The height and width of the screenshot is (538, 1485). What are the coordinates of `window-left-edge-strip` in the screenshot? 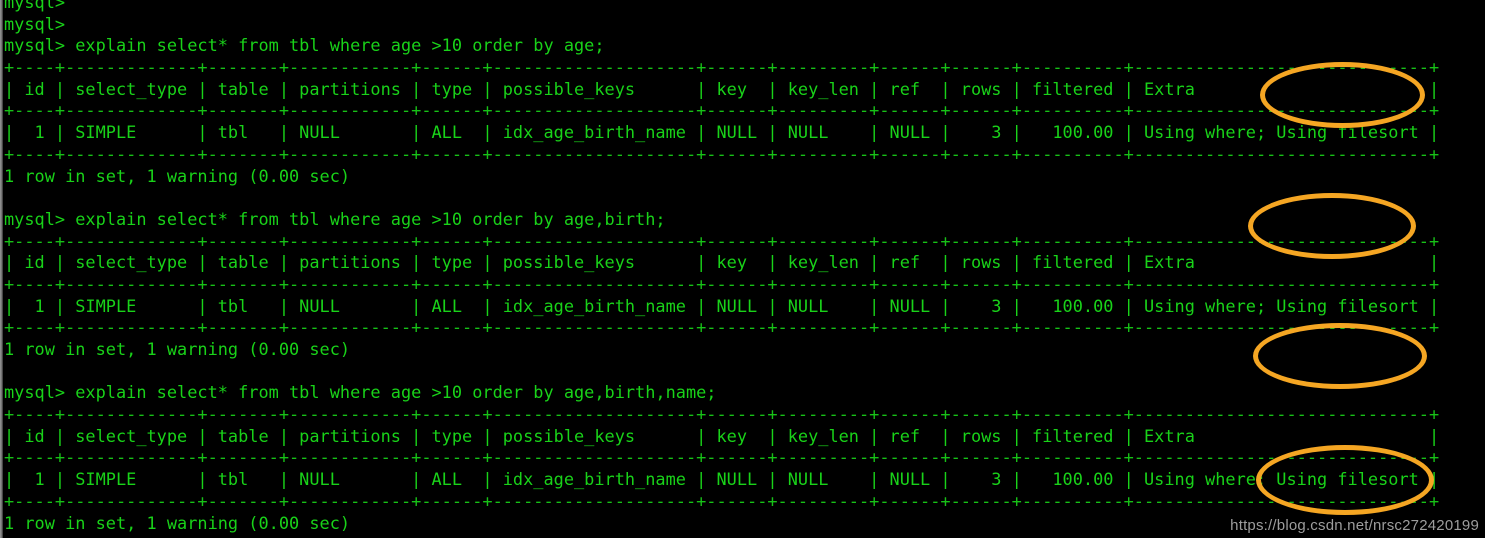 It's located at (1, 269).